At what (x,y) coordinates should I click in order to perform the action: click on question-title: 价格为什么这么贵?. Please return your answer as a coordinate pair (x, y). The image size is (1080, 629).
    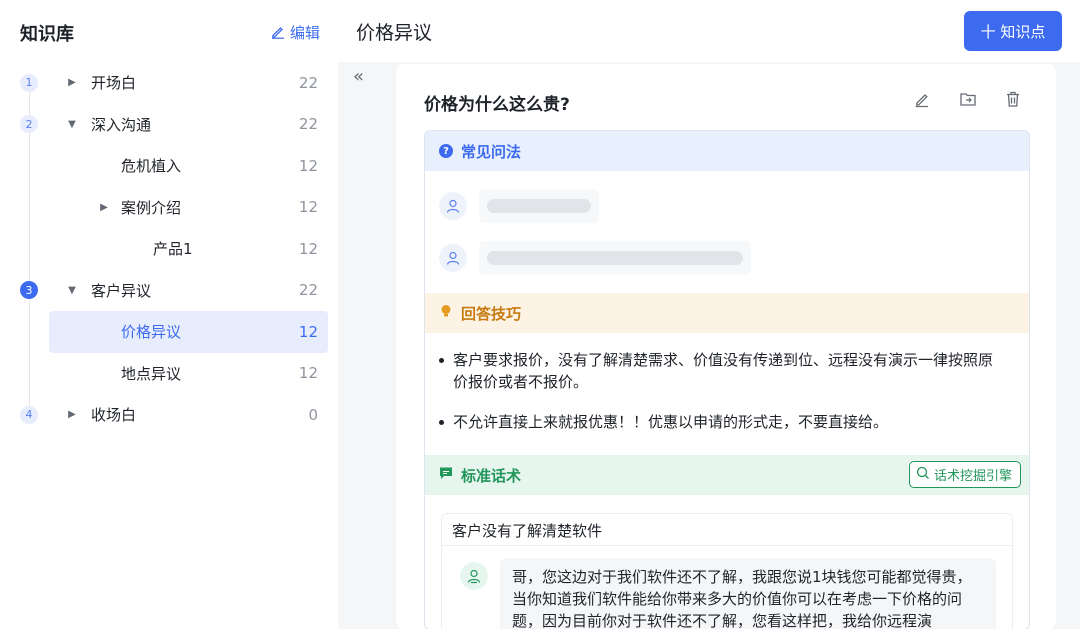
    Looking at the image, I should click on (497, 105).